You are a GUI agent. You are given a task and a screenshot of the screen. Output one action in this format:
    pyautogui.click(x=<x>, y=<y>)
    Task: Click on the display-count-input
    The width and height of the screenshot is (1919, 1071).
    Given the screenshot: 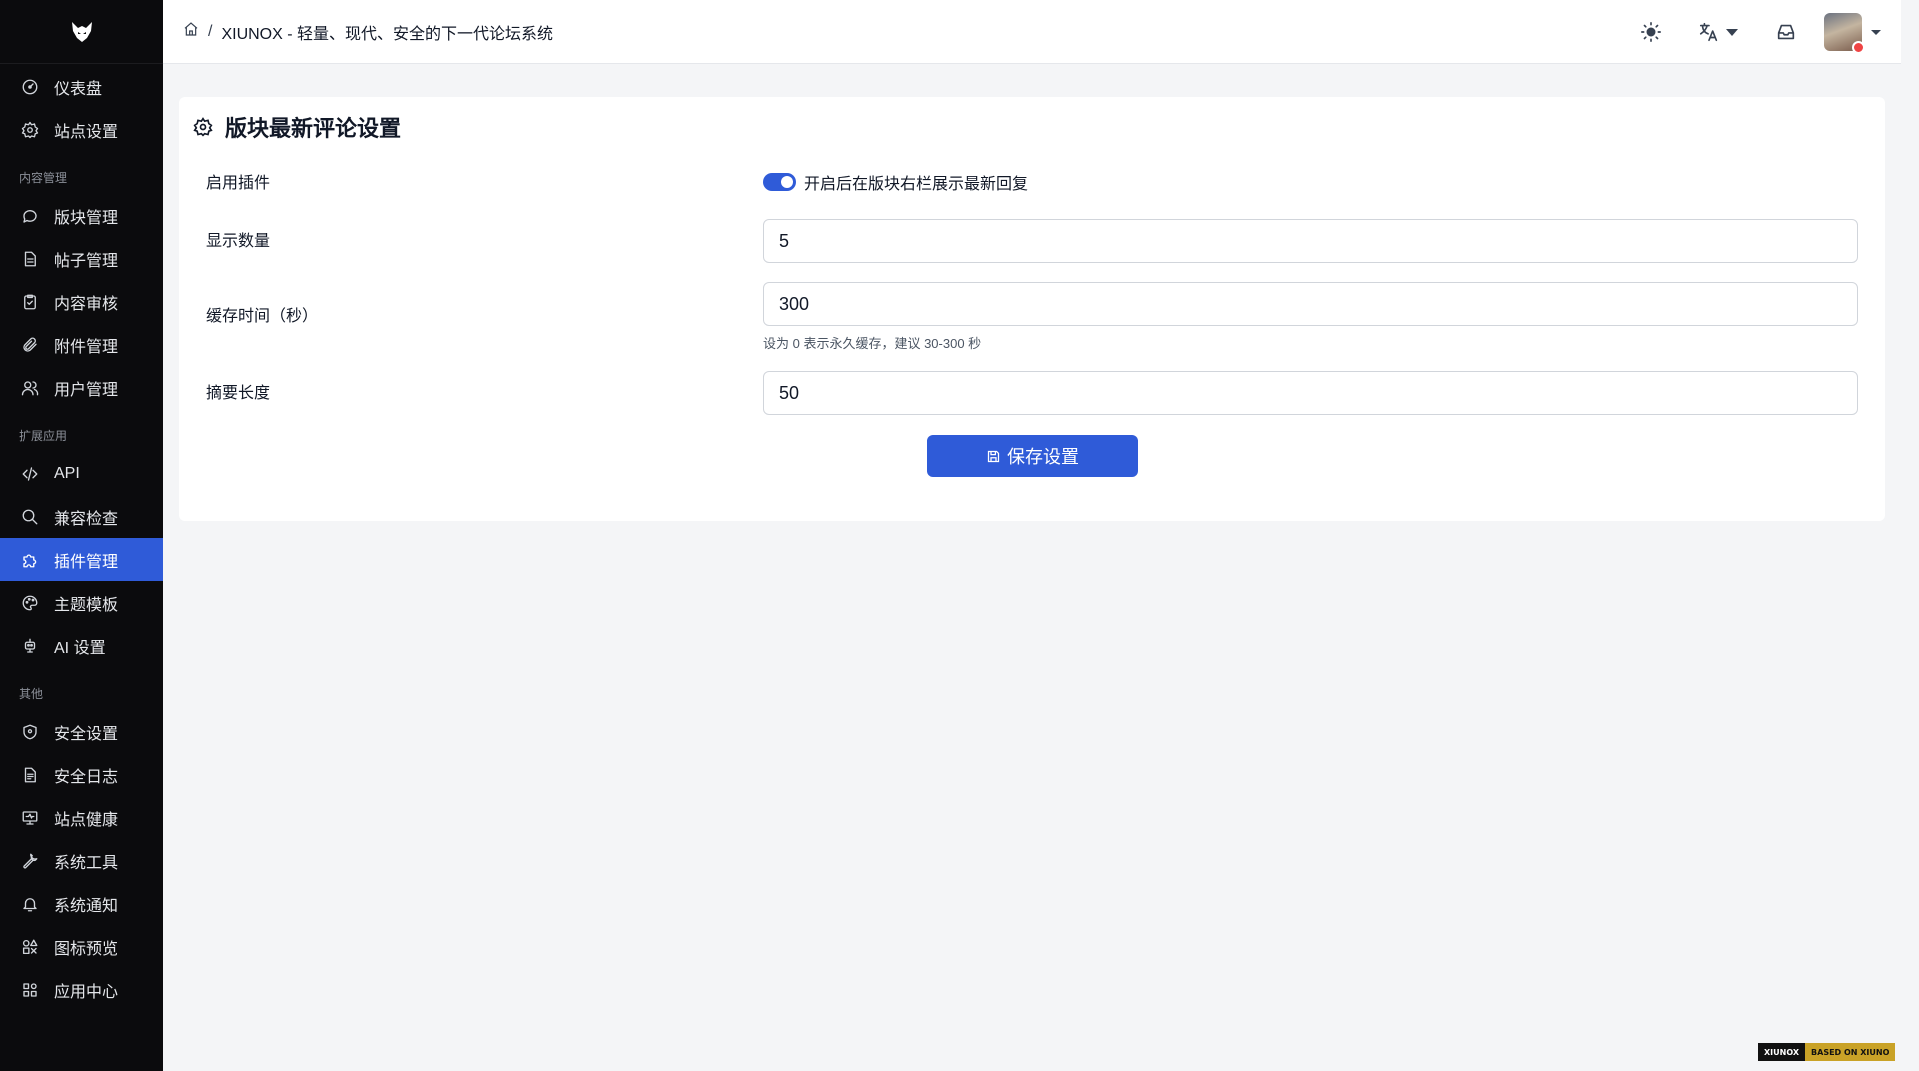 What is the action you would take?
    pyautogui.click(x=1310, y=241)
    